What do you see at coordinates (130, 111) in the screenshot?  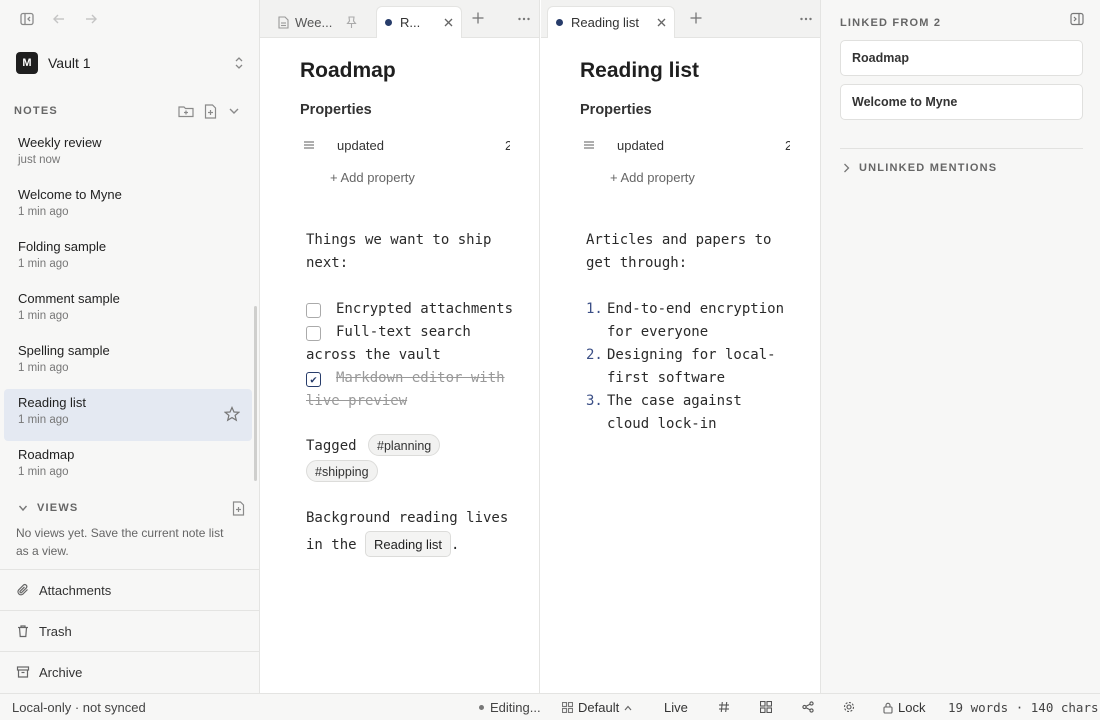 I see `notes-section-header: NOTES` at bounding box center [130, 111].